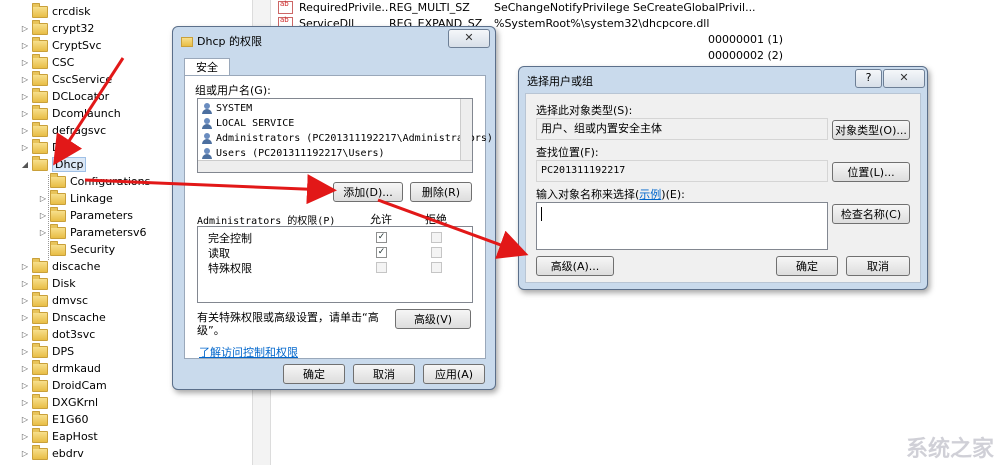 The height and width of the screenshot is (465, 1000). What do you see at coordinates (89, 111) in the screenshot?
I see `arrow-to-dhcp` at bounding box center [89, 111].